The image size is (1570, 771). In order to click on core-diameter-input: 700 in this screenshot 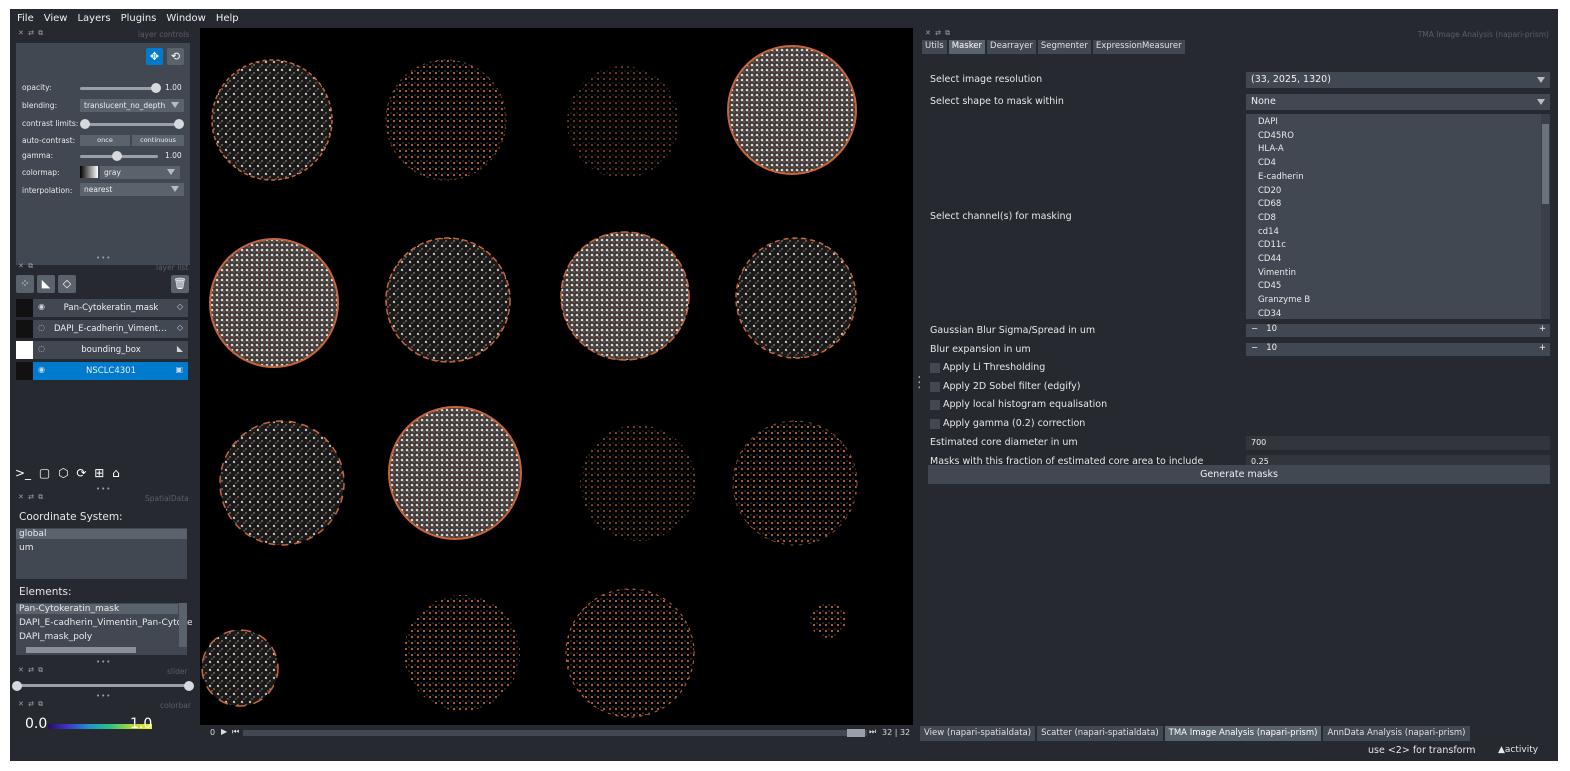, I will do `click(1398, 443)`.